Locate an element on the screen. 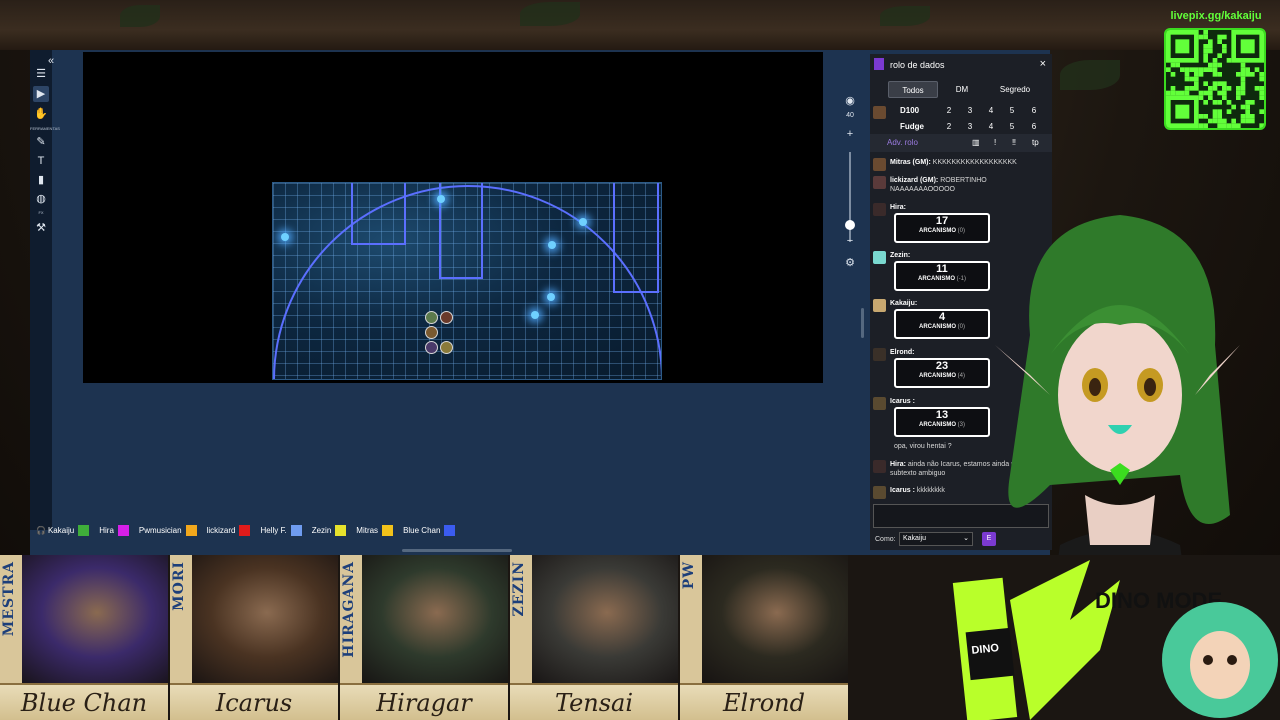 Image resolution: width=1280 pixels, height=720 pixels. battle-map is located at coordinates (467, 281).